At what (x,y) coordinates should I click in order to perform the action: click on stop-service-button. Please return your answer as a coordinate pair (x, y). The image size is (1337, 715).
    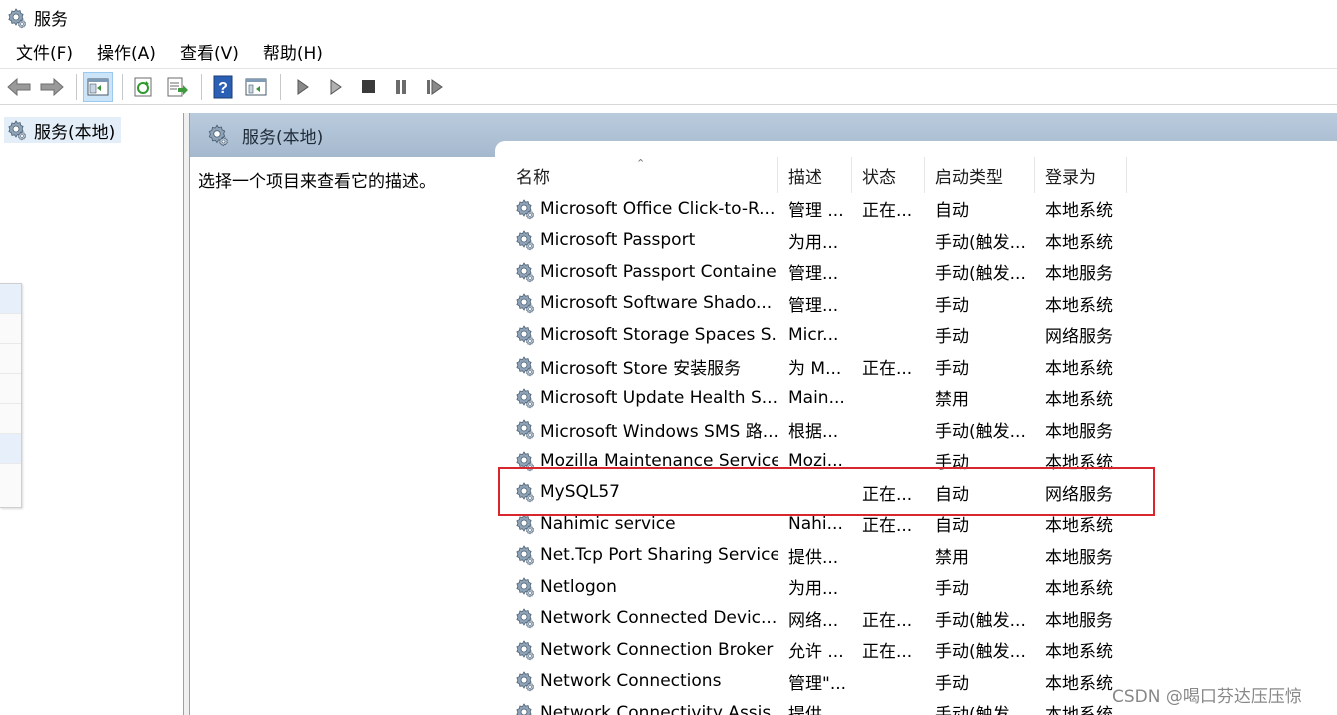
    Looking at the image, I should click on (368, 87).